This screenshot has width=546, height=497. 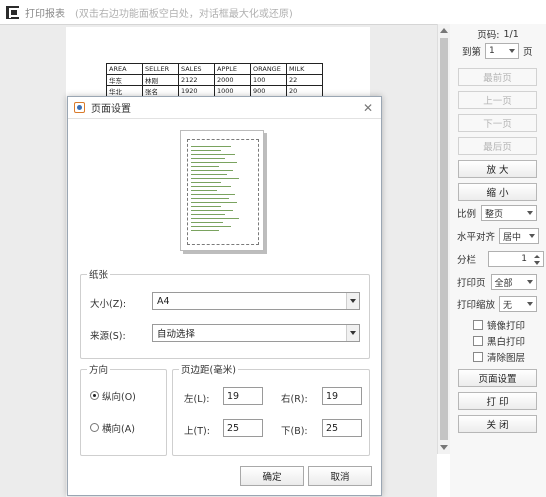 I want to click on mirror-print-row: 镜像打印, so click(x=498, y=325).